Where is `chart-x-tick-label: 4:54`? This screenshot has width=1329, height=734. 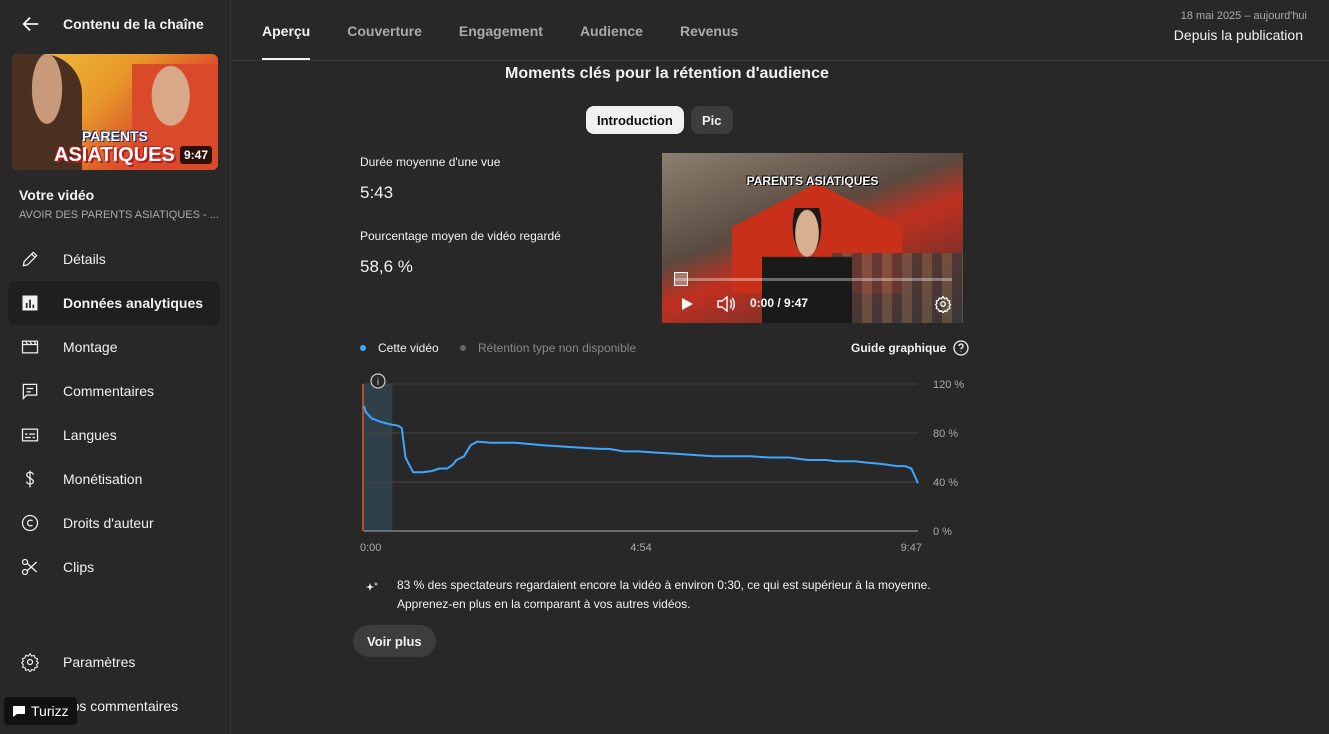 chart-x-tick-label: 4:54 is located at coordinates (640, 548).